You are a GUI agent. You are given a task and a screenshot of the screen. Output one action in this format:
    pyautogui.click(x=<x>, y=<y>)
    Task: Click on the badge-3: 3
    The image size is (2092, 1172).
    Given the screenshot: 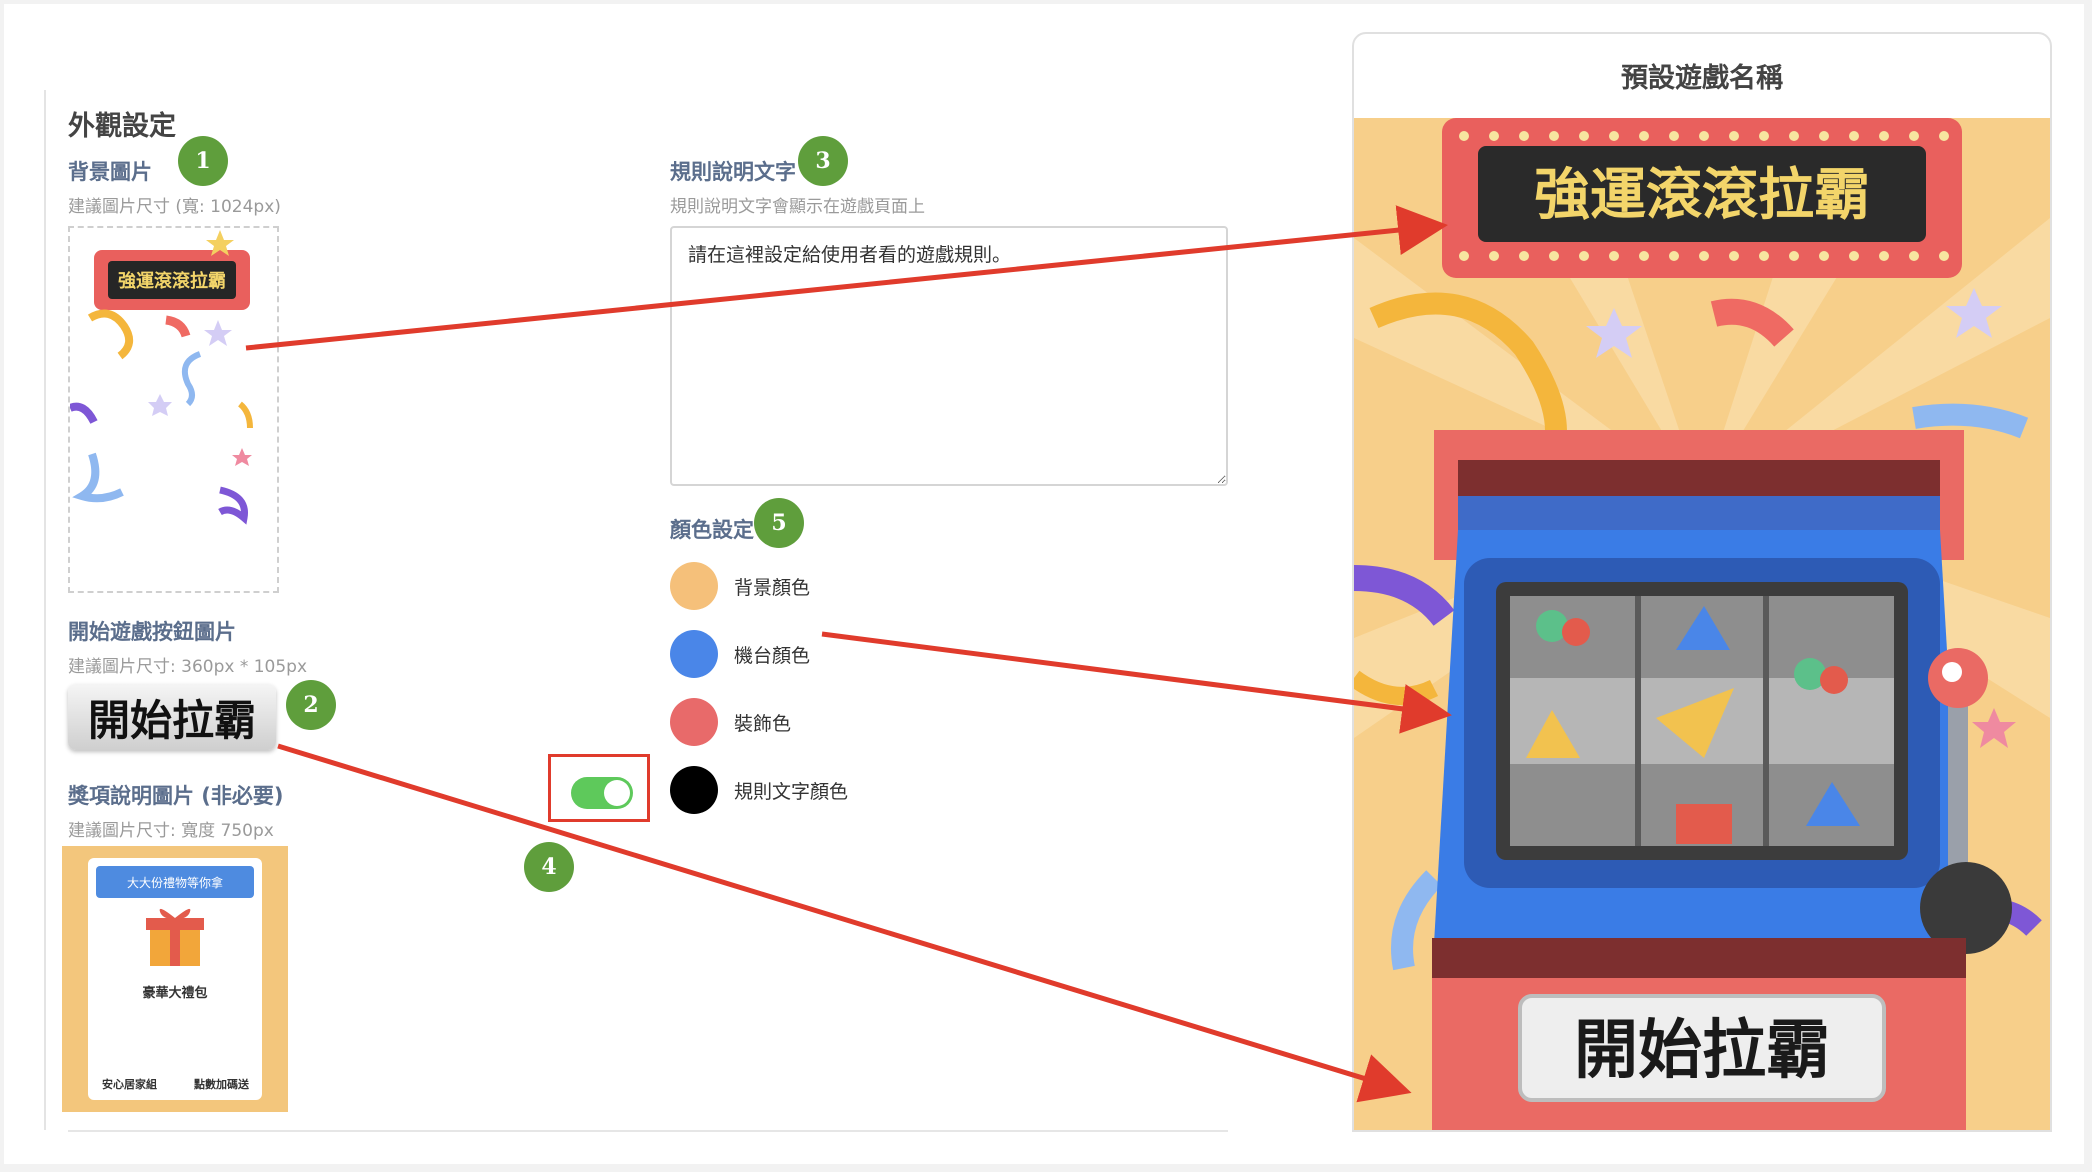 What is the action you would take?
    pyautogui.click(x=823, y=161)
    